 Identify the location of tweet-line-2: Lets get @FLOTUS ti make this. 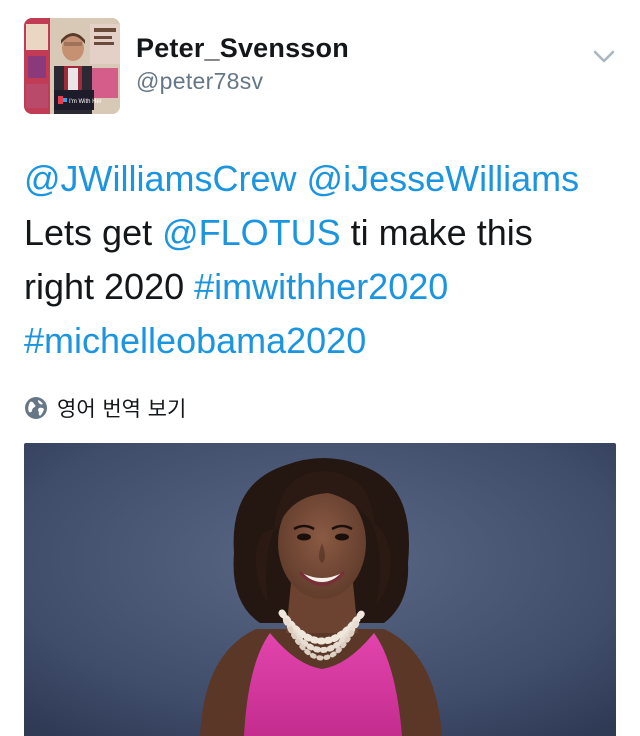
(324, 233).